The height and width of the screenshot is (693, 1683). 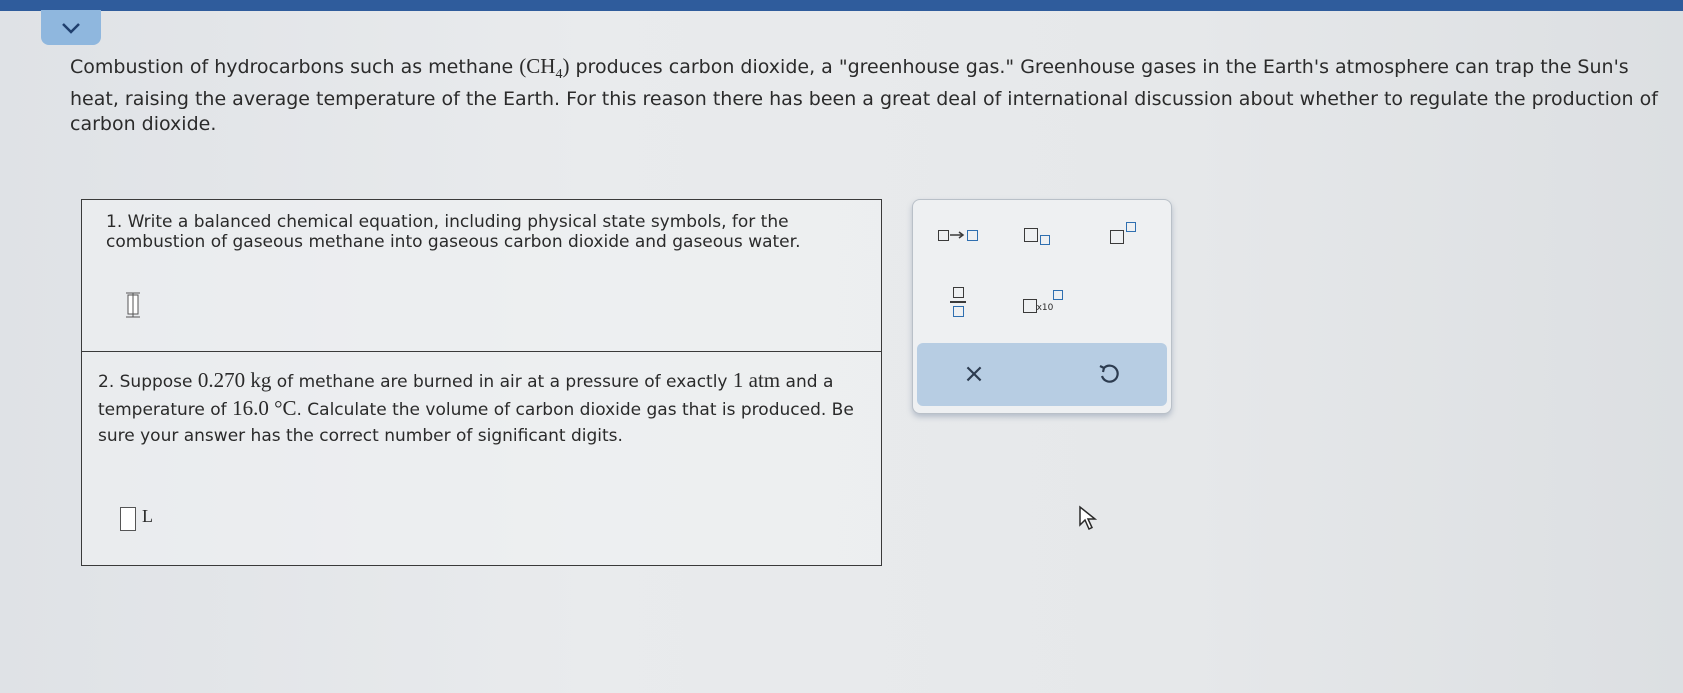 What do you see at coordinates (841, 5) in the screenshot?
I see `top-bar` at bounding box center [841, 5].